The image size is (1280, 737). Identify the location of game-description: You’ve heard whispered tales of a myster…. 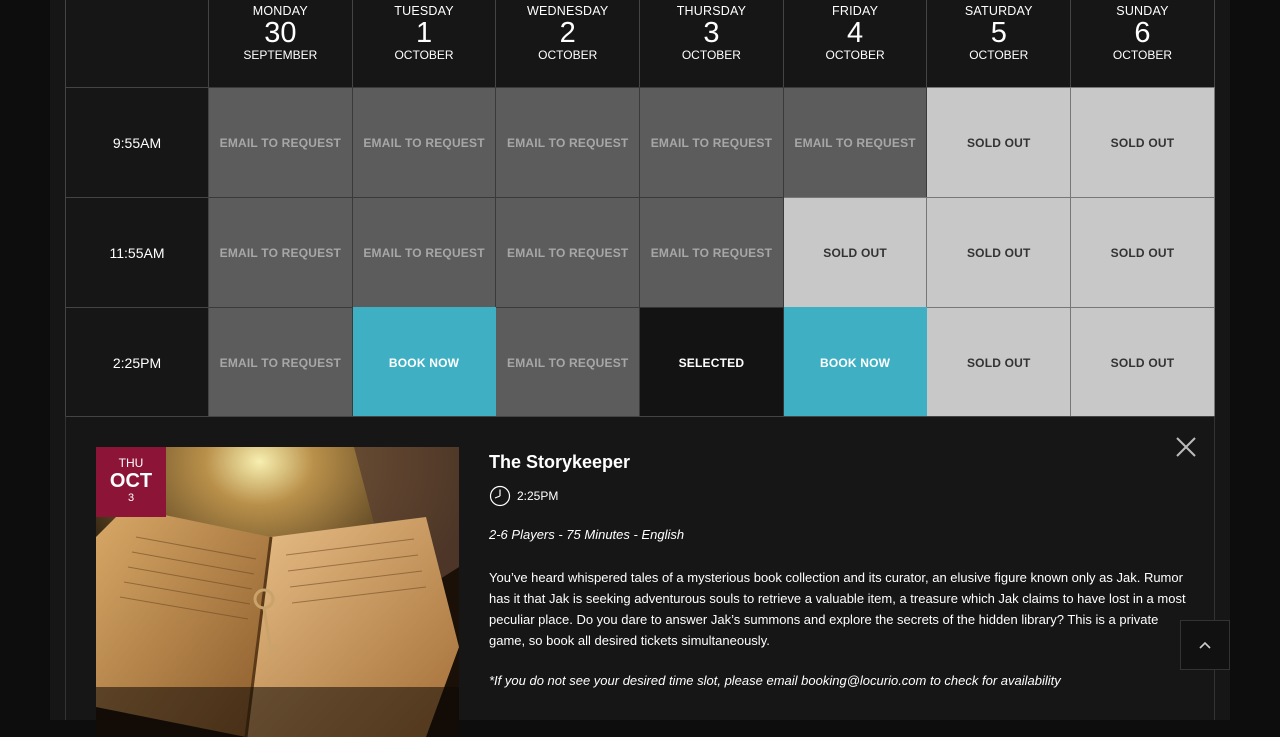
(837, 609).